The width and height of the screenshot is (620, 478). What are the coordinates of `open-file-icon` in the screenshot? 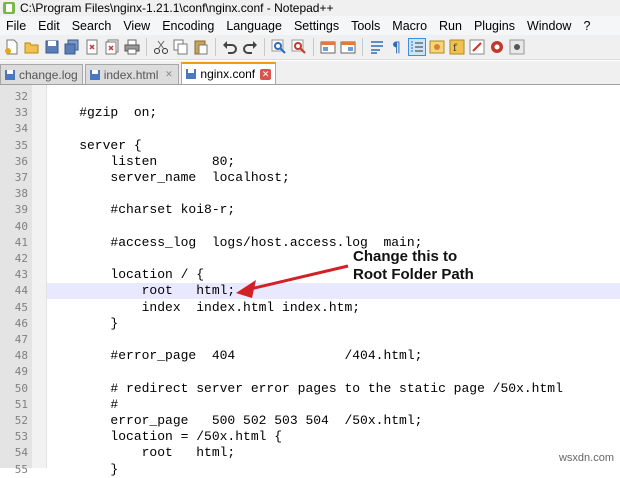 It's located at (32, 47).